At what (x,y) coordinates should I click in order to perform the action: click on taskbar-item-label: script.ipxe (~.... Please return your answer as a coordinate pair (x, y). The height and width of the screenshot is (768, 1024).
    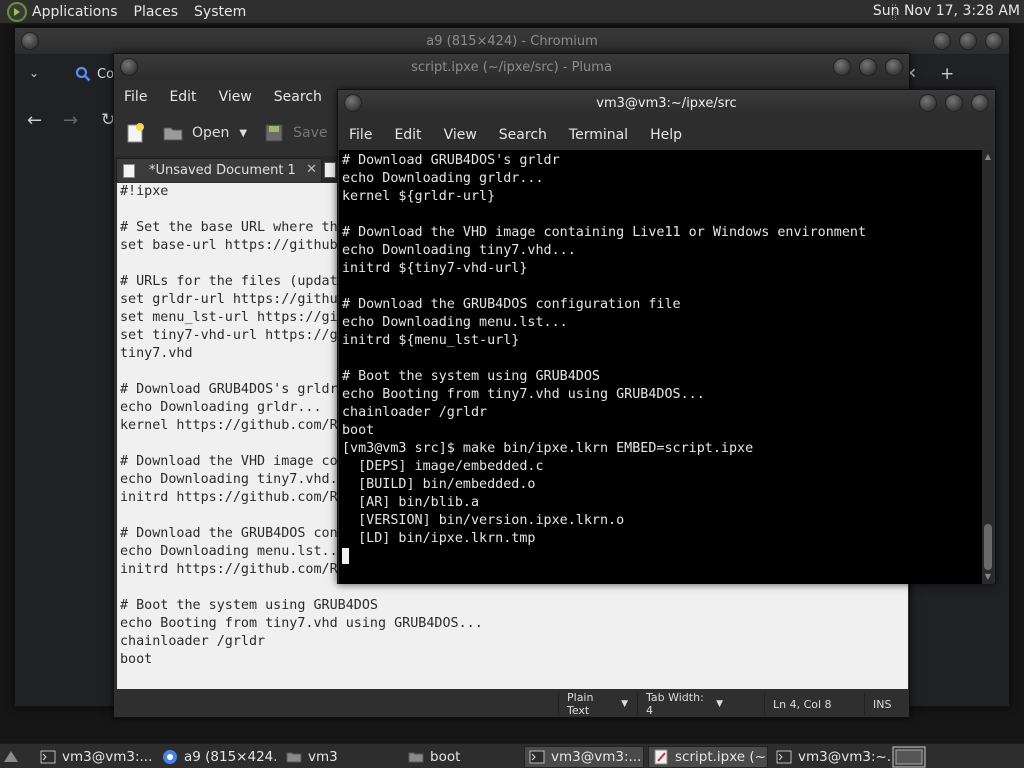
    Looking at the image, I should click on (721, 757).